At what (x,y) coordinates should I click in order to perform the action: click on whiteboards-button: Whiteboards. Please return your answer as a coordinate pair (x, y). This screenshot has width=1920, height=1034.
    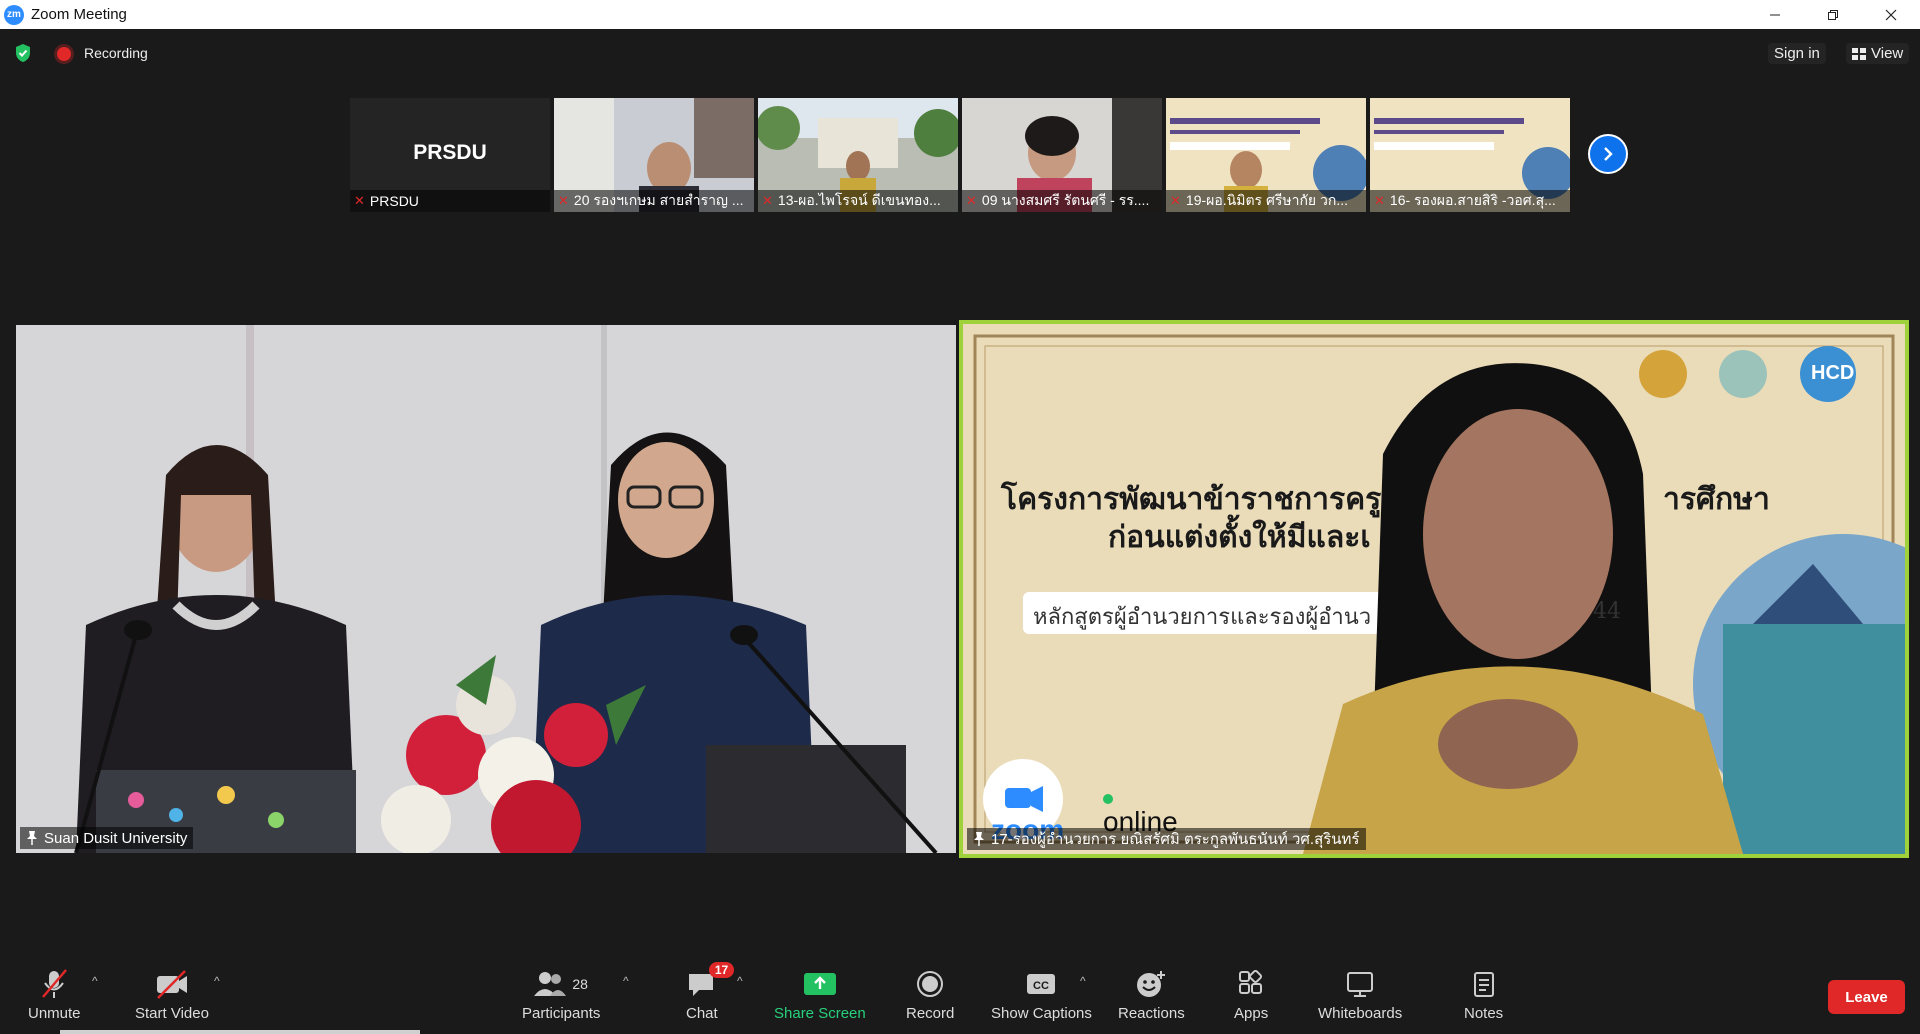
    Looking at the image, I should click on (1360, 995).